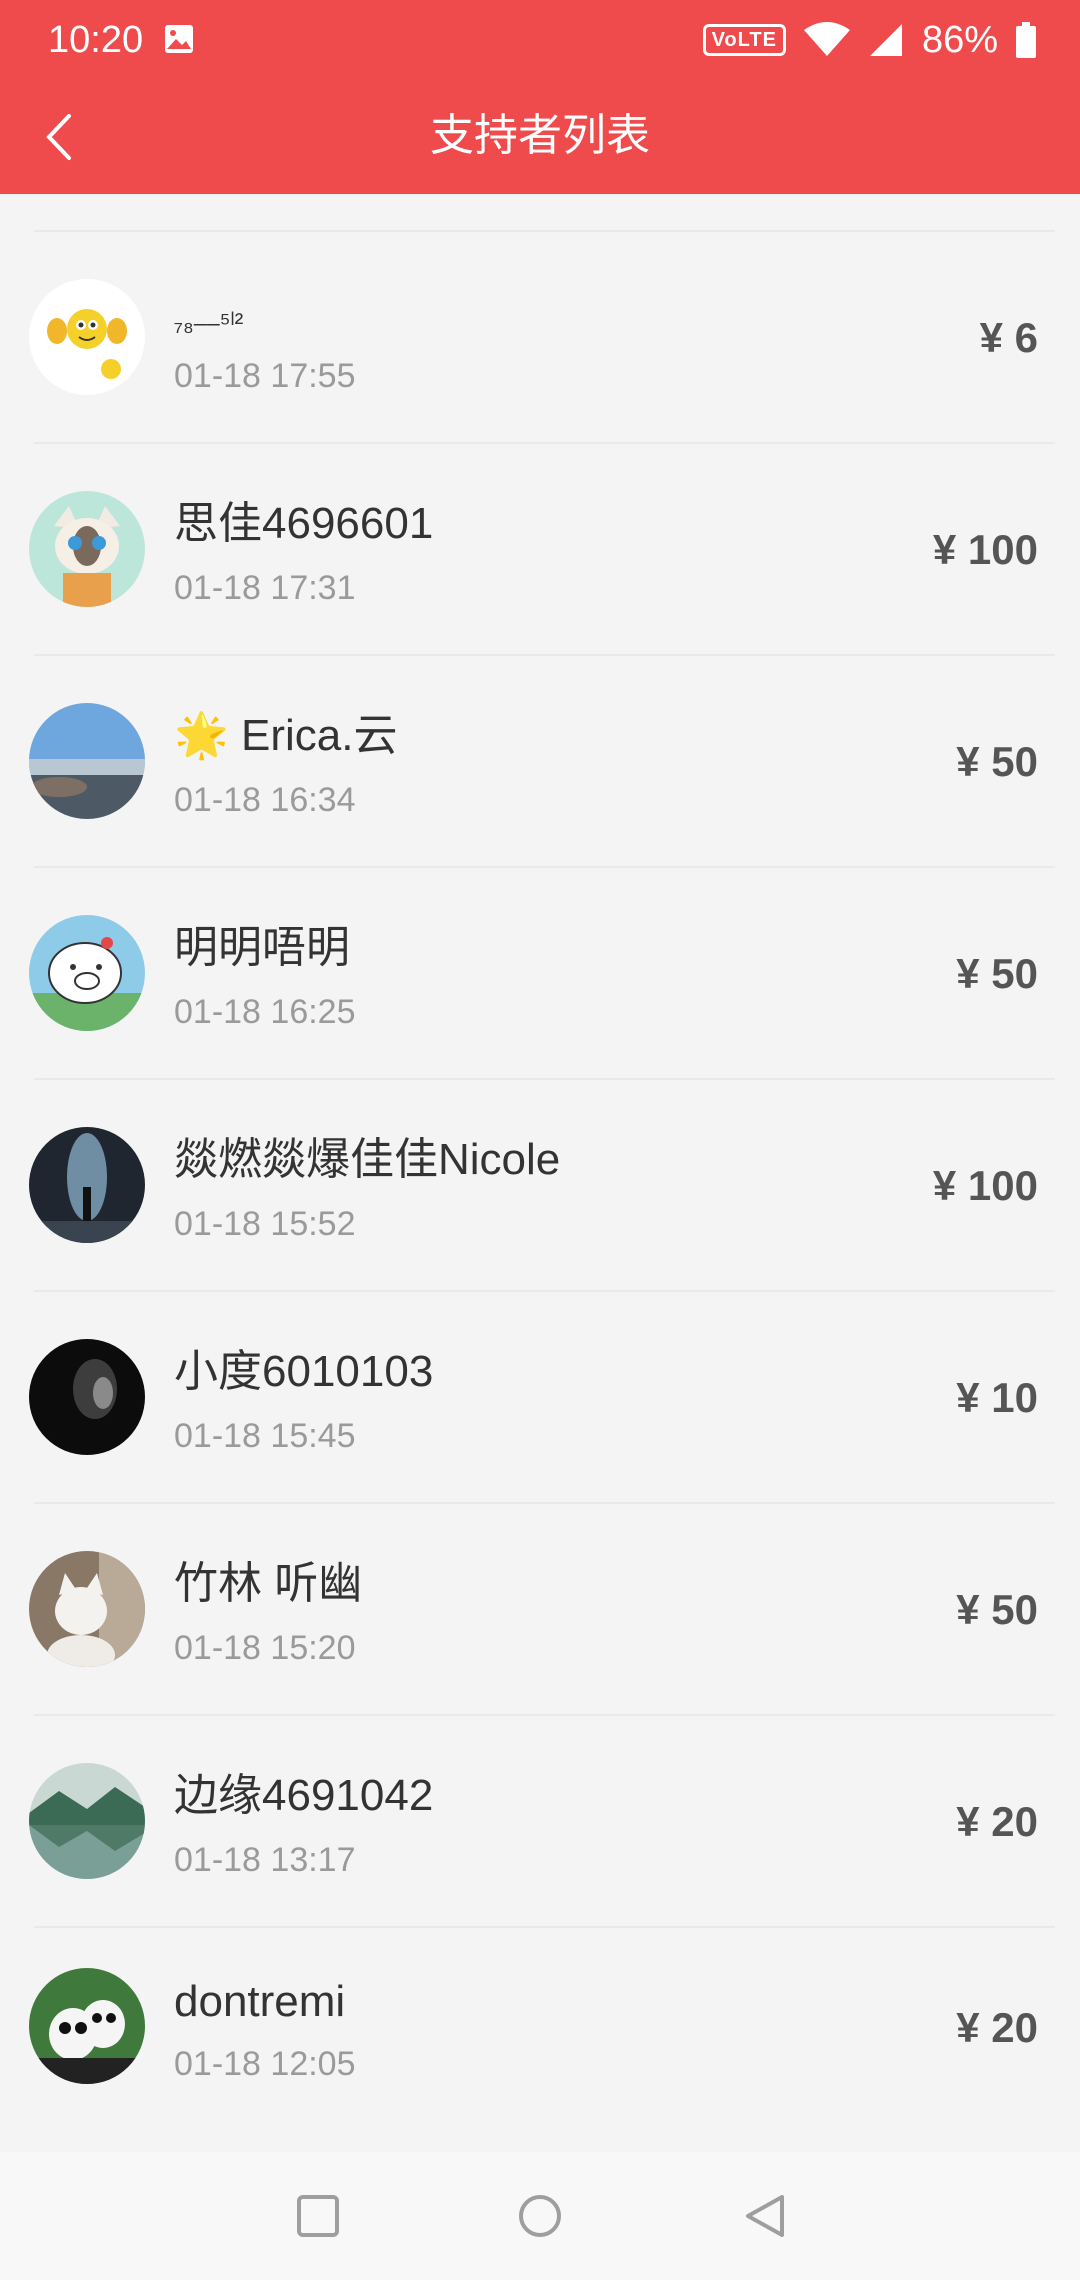 This screenshot has height=2280, width=1080. I want to click on supporter-row: 边缘4691042 01-18 13:17 ¥ 20, so click(540, 1822).